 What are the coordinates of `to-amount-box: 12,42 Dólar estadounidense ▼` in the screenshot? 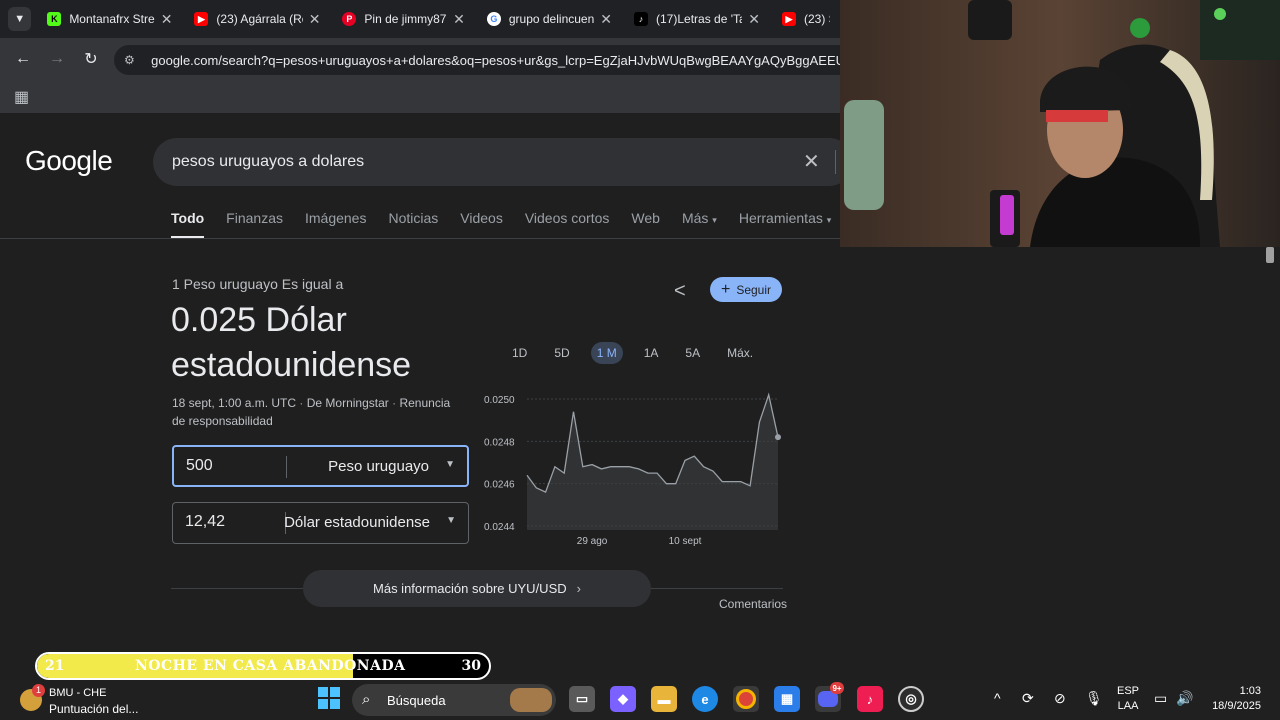 It's located at (320, 523).